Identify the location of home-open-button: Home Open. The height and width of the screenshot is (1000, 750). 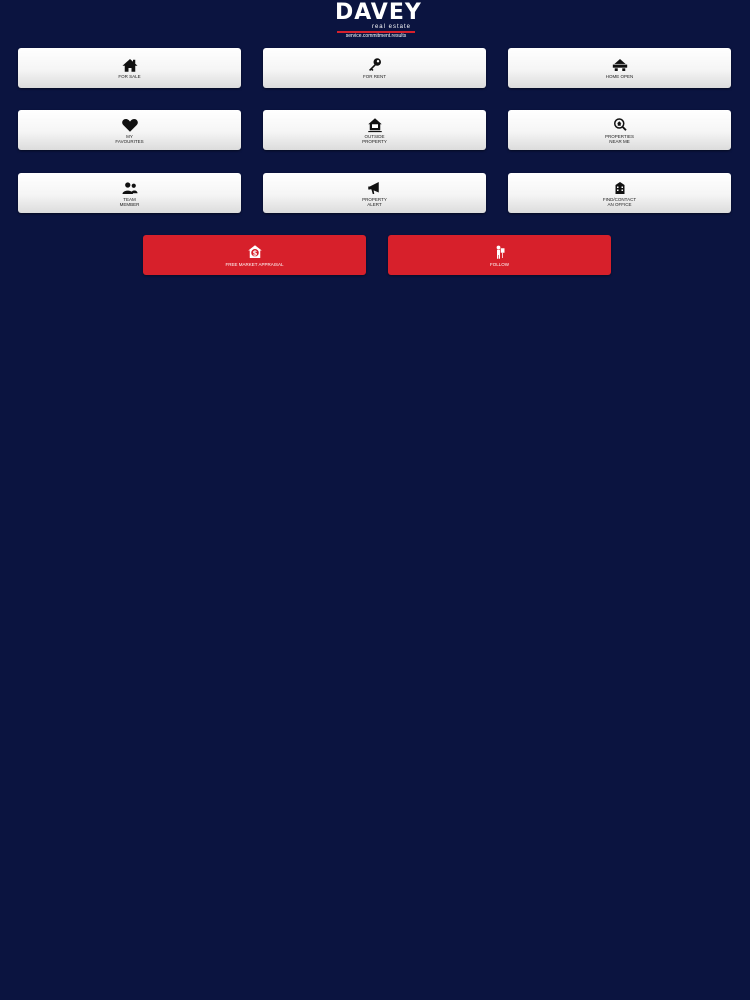
(619, 68).